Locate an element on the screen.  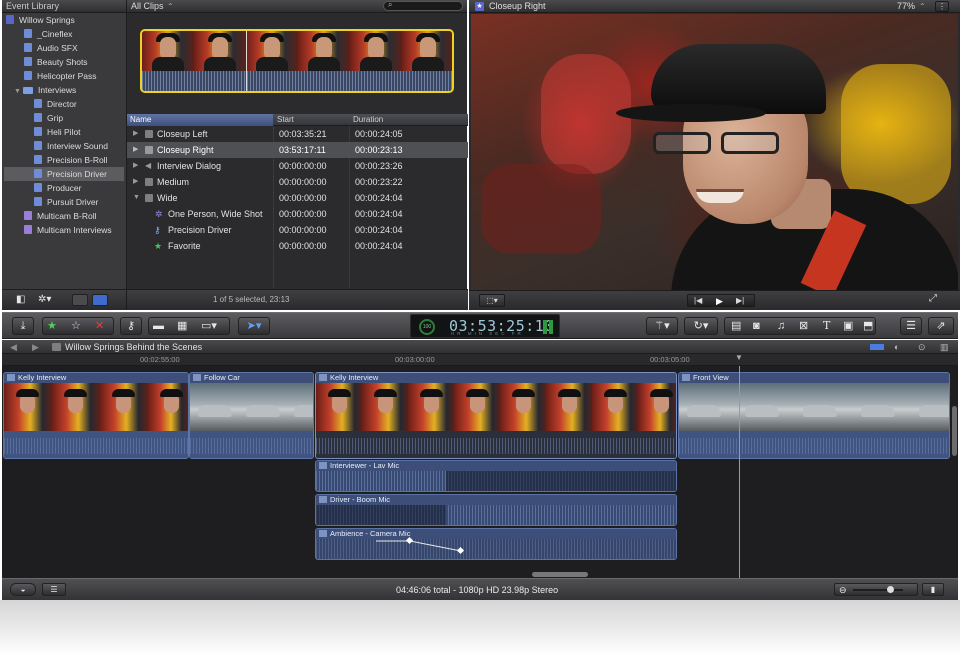
music-browser-icon: ♫ is located at coordinates (781, 326).